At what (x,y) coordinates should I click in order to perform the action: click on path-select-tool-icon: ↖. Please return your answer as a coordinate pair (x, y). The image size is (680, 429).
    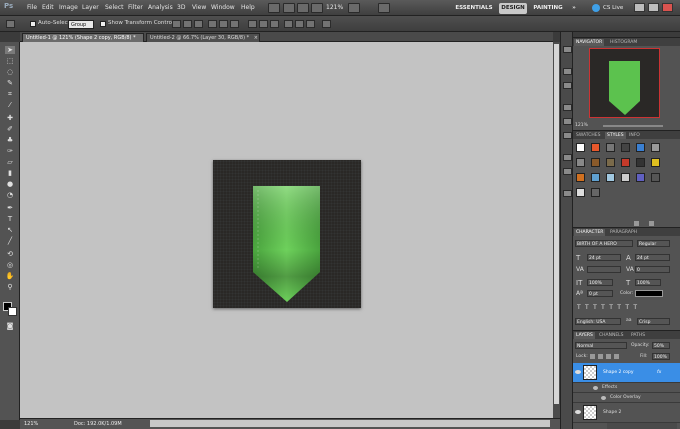
    Looking at the image, I should click on (10, 230).